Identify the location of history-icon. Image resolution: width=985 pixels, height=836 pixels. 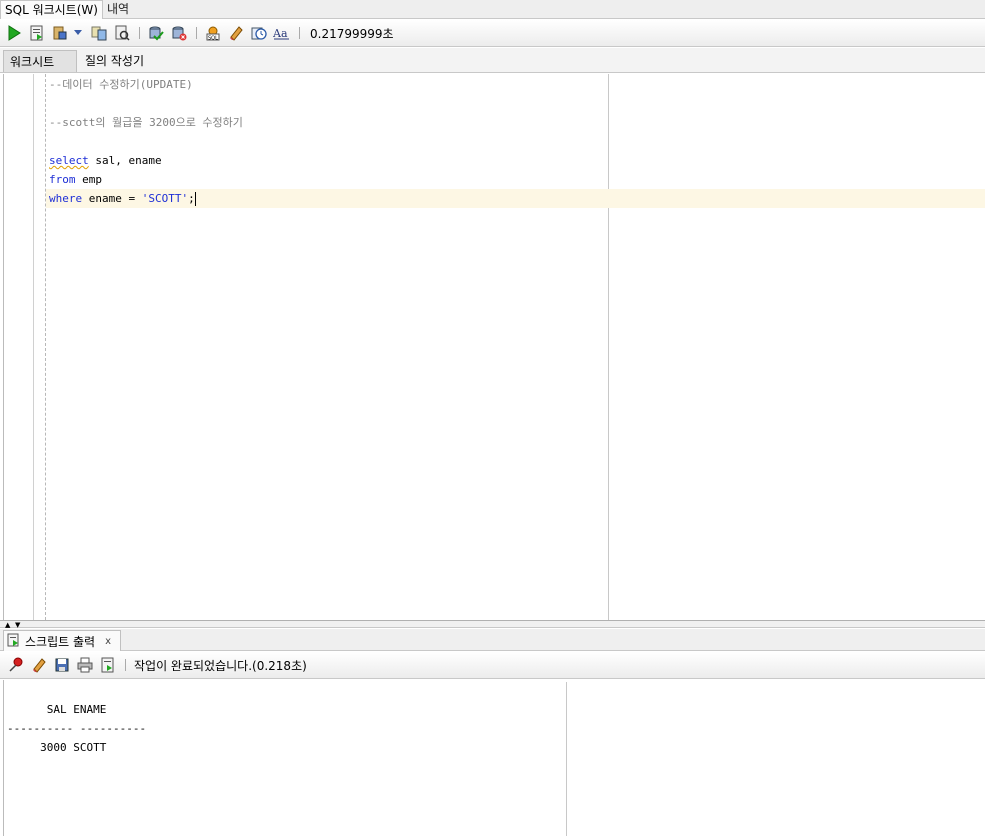
(259, 33).